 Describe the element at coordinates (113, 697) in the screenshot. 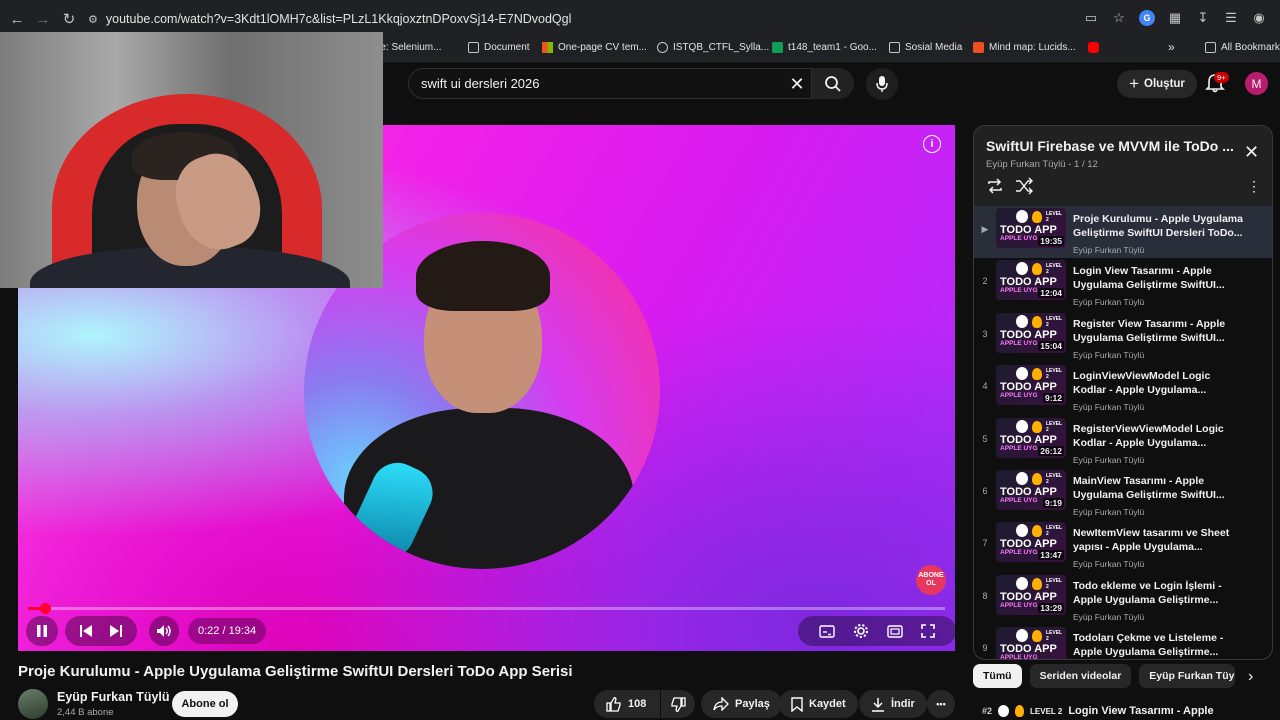

I see `channel-name: Eyüp Furkan Tüylü` at that location.